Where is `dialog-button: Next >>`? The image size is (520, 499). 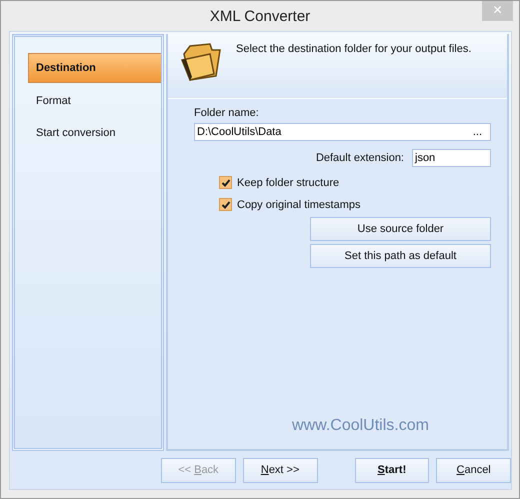 dialog-button: Next >> is located at coordinates (280, 470).